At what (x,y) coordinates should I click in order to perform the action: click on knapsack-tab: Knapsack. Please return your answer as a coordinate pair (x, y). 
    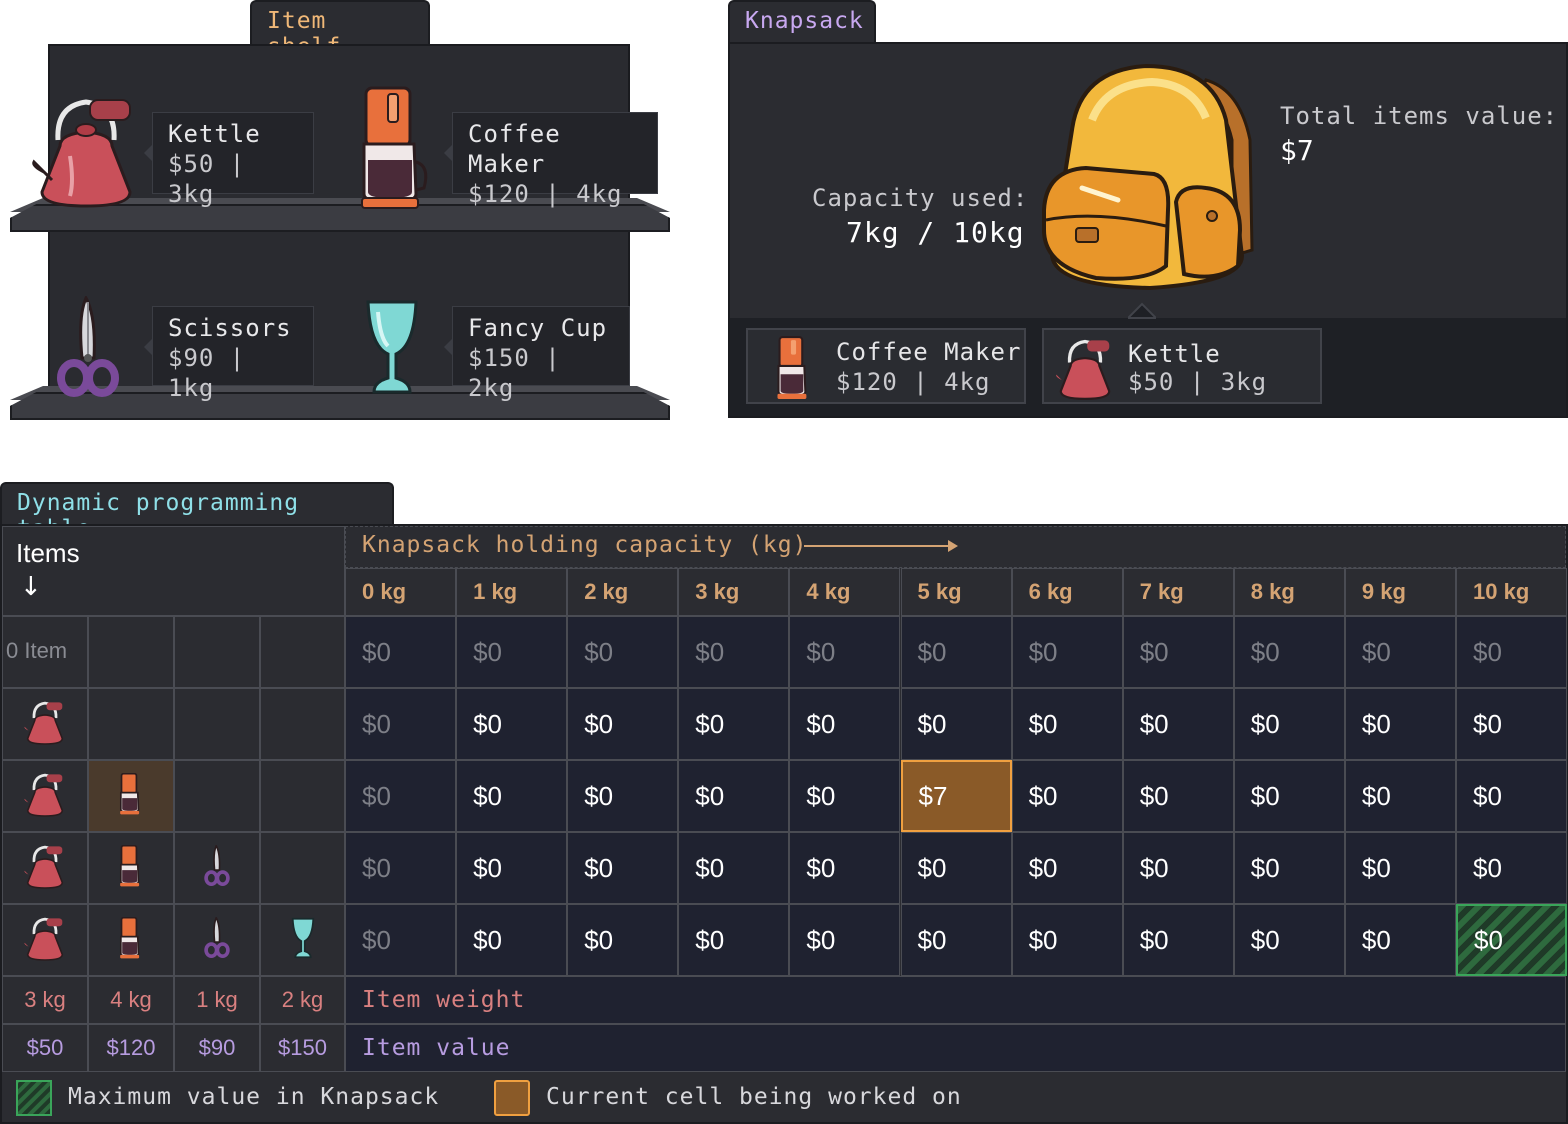
    Looking at the image, I should click on (802, 22).